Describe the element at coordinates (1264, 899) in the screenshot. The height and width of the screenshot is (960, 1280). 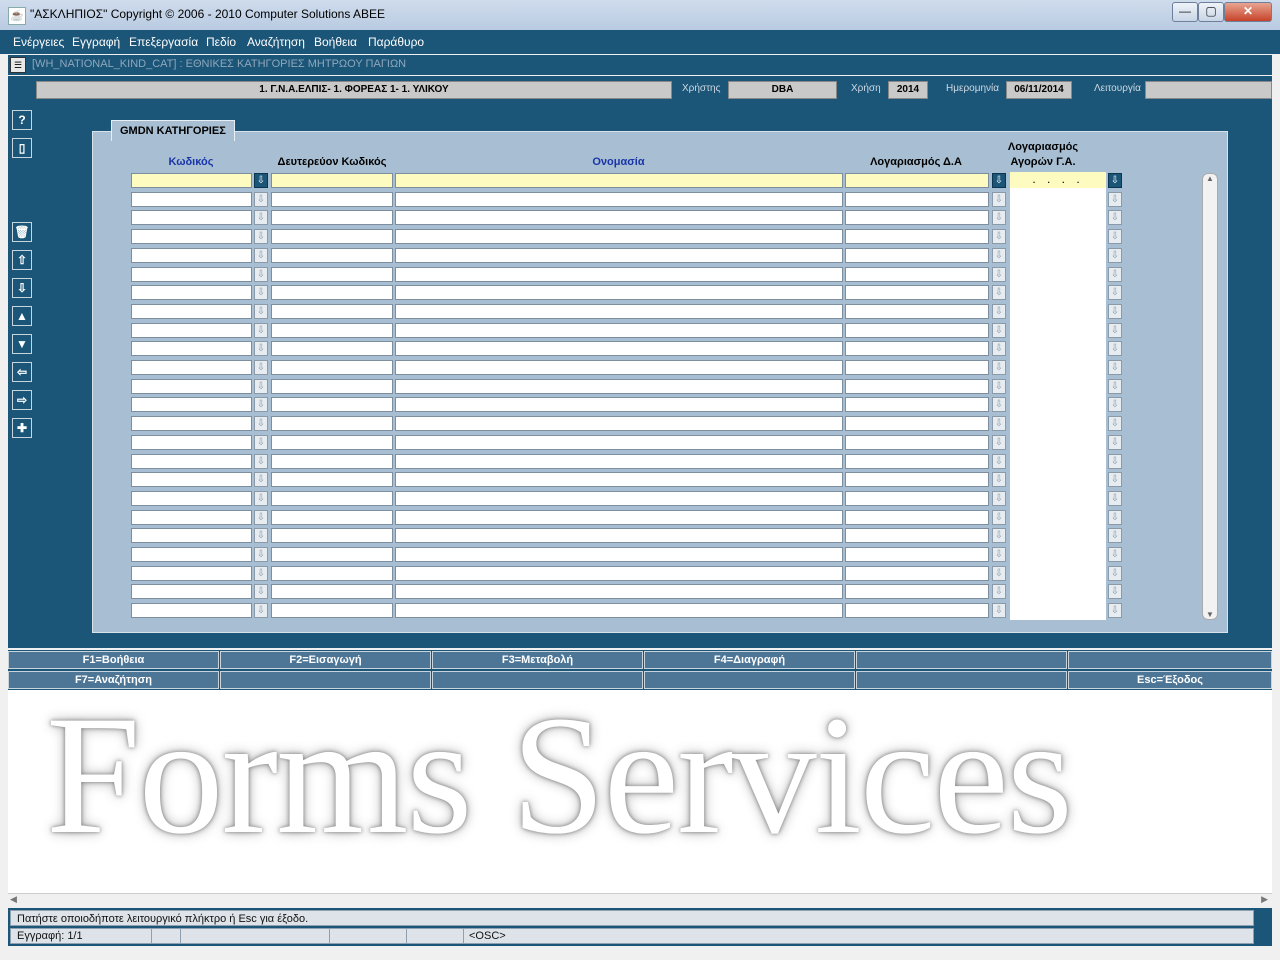
I see `scroll-right-icon: ▶` at that location.